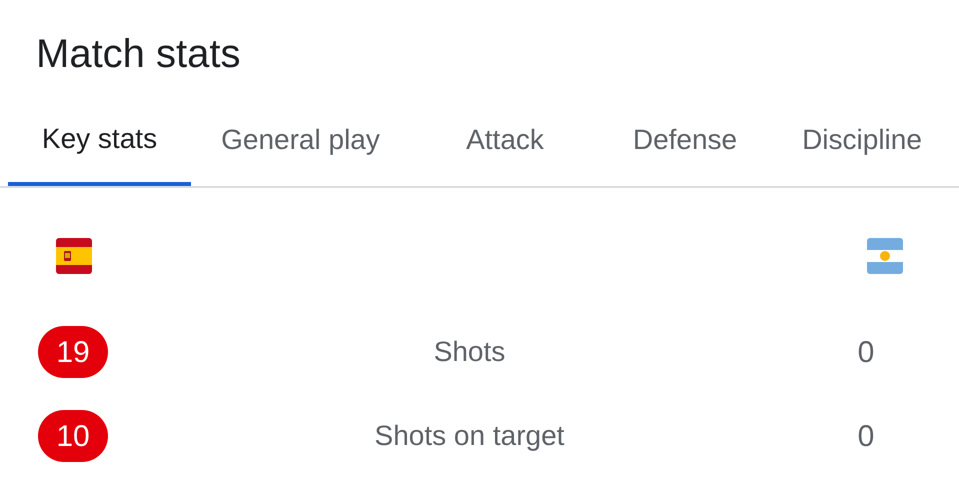  I want to click on home-value: 10, so click(73, 436).